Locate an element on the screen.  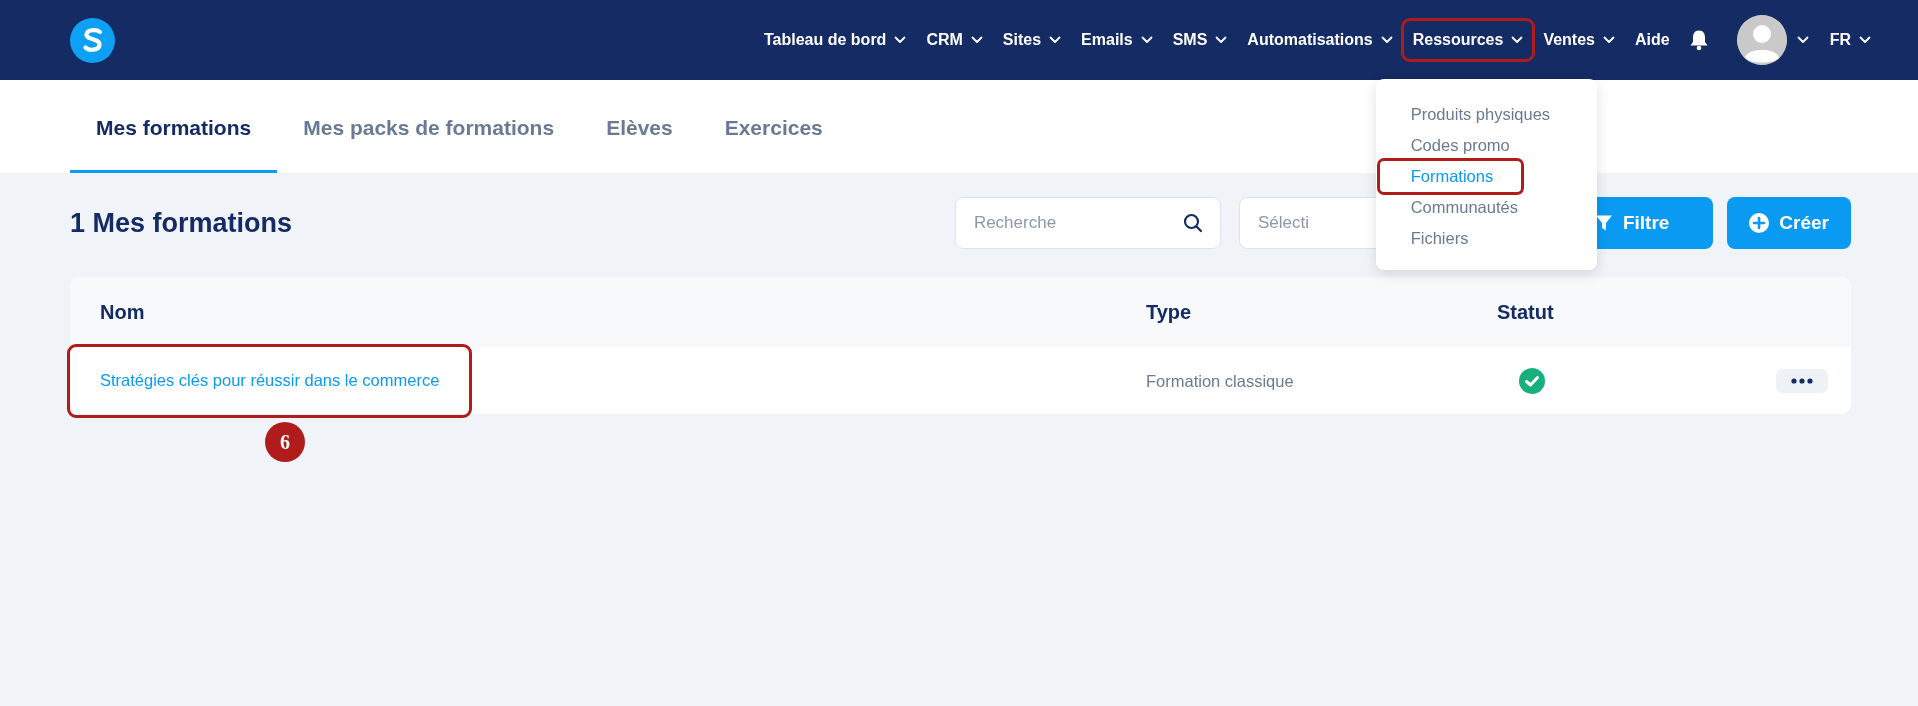
table-cell-text: Formation classique is located at coordinates (1220, 381).